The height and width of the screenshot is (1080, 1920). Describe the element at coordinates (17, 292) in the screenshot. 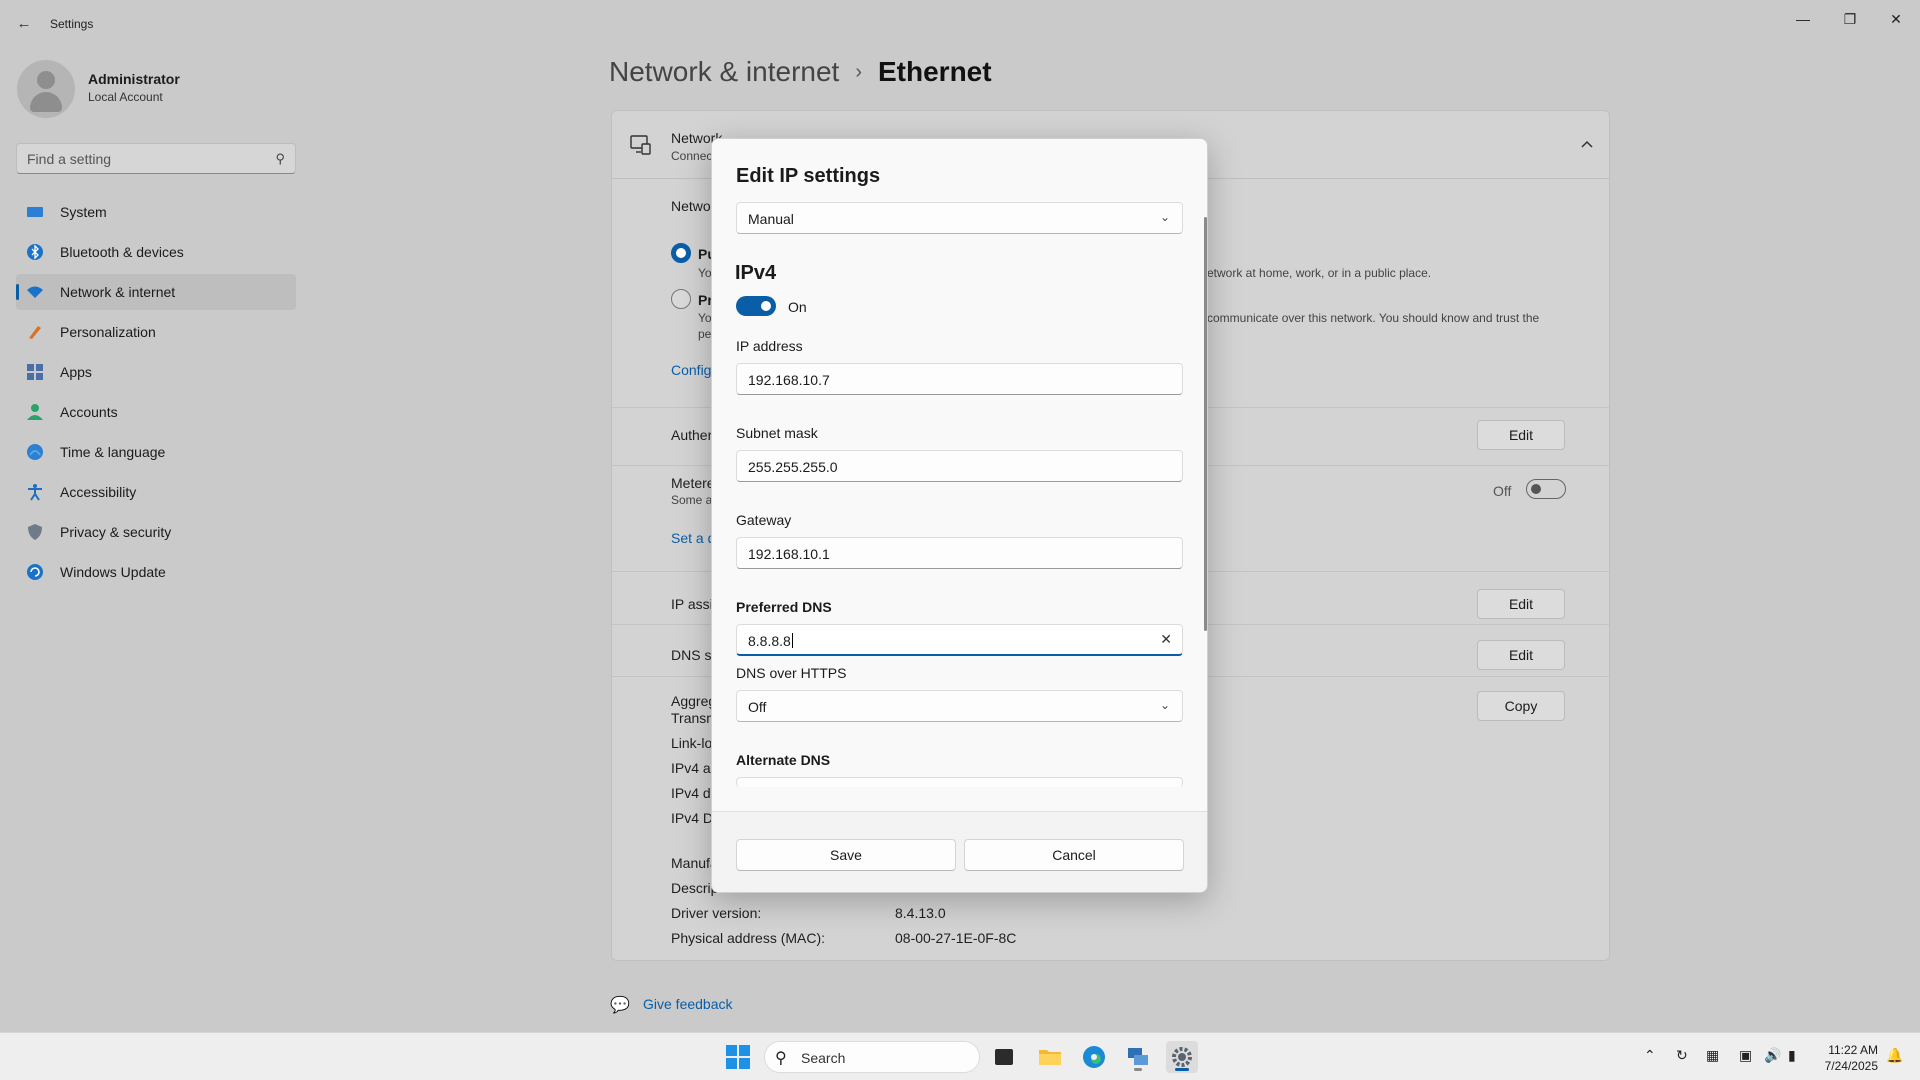

I see `selection-indicator` at that location.